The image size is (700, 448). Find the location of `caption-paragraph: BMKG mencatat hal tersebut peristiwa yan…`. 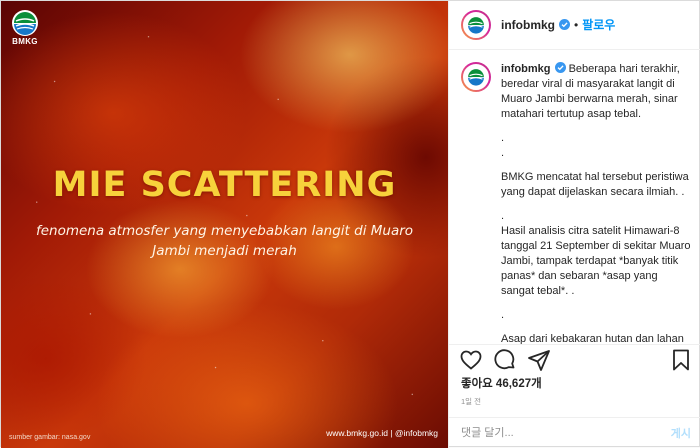

caption-paragraph: BMKG mencatat hal tersebut peristiwa yan… is located at coordinates (595, 184).